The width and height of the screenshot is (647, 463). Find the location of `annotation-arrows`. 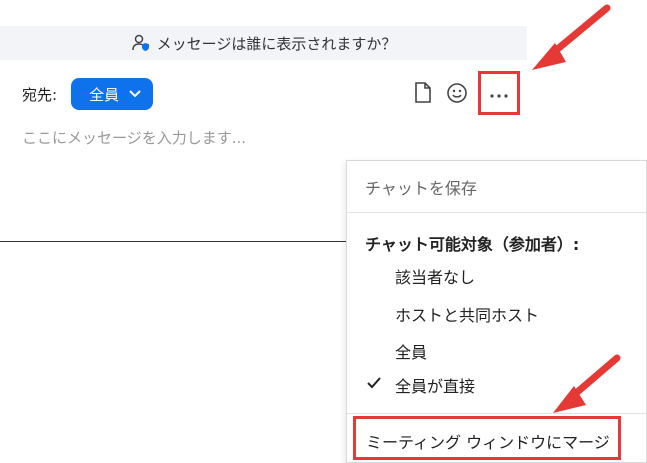

annotation-arrows is located at coordinates (576, 208).